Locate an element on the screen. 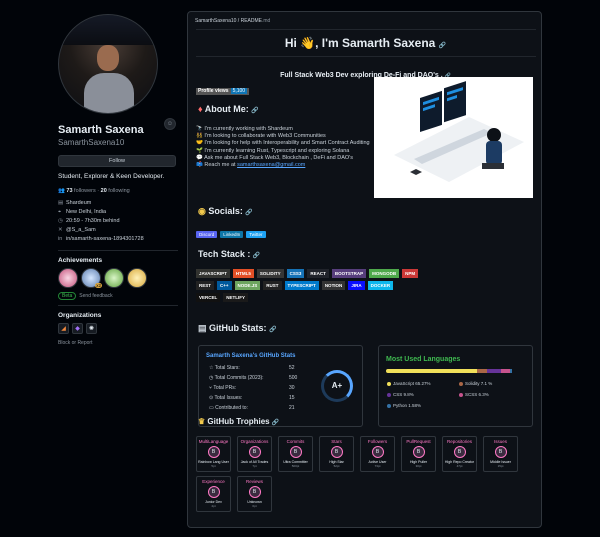 This screenshot has height=537, width=600. stat-row: ⊙ Total Issues: 15 is located at coordinates (259, 398).